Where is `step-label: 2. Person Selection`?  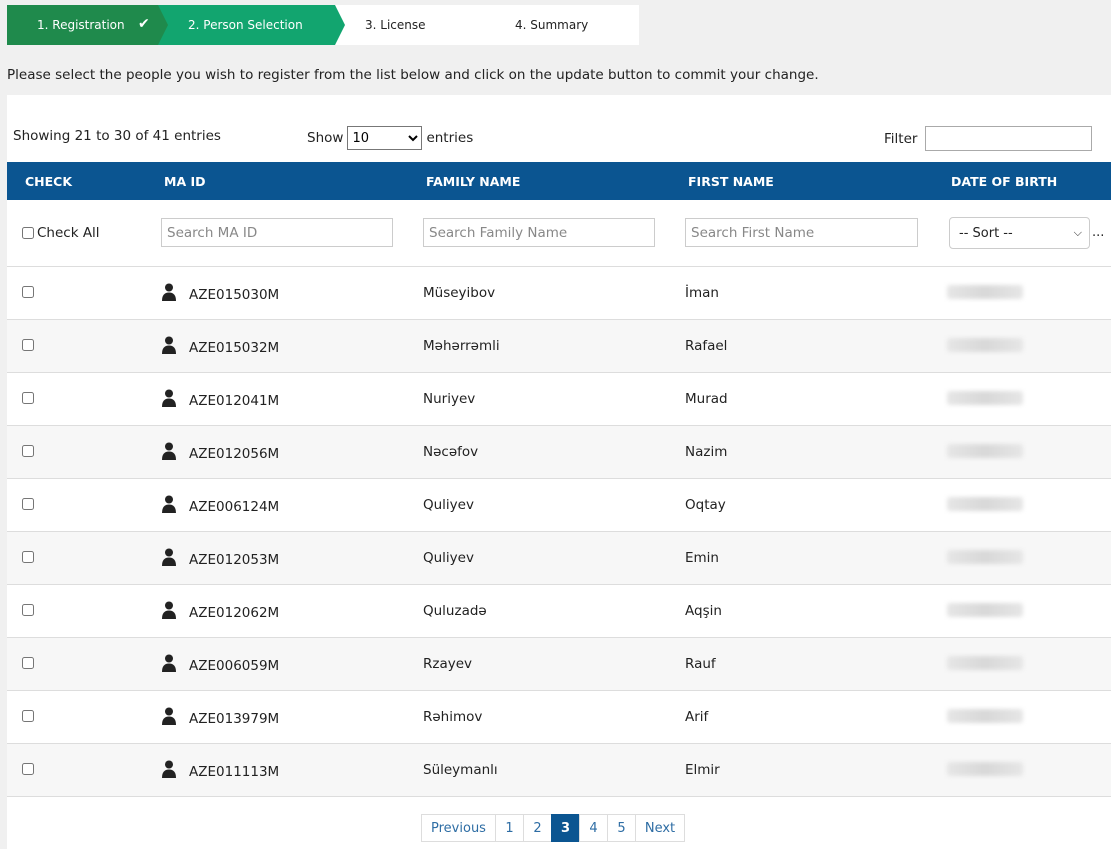
step-label: 2. Person Selection is located at coordinates (245, 25).